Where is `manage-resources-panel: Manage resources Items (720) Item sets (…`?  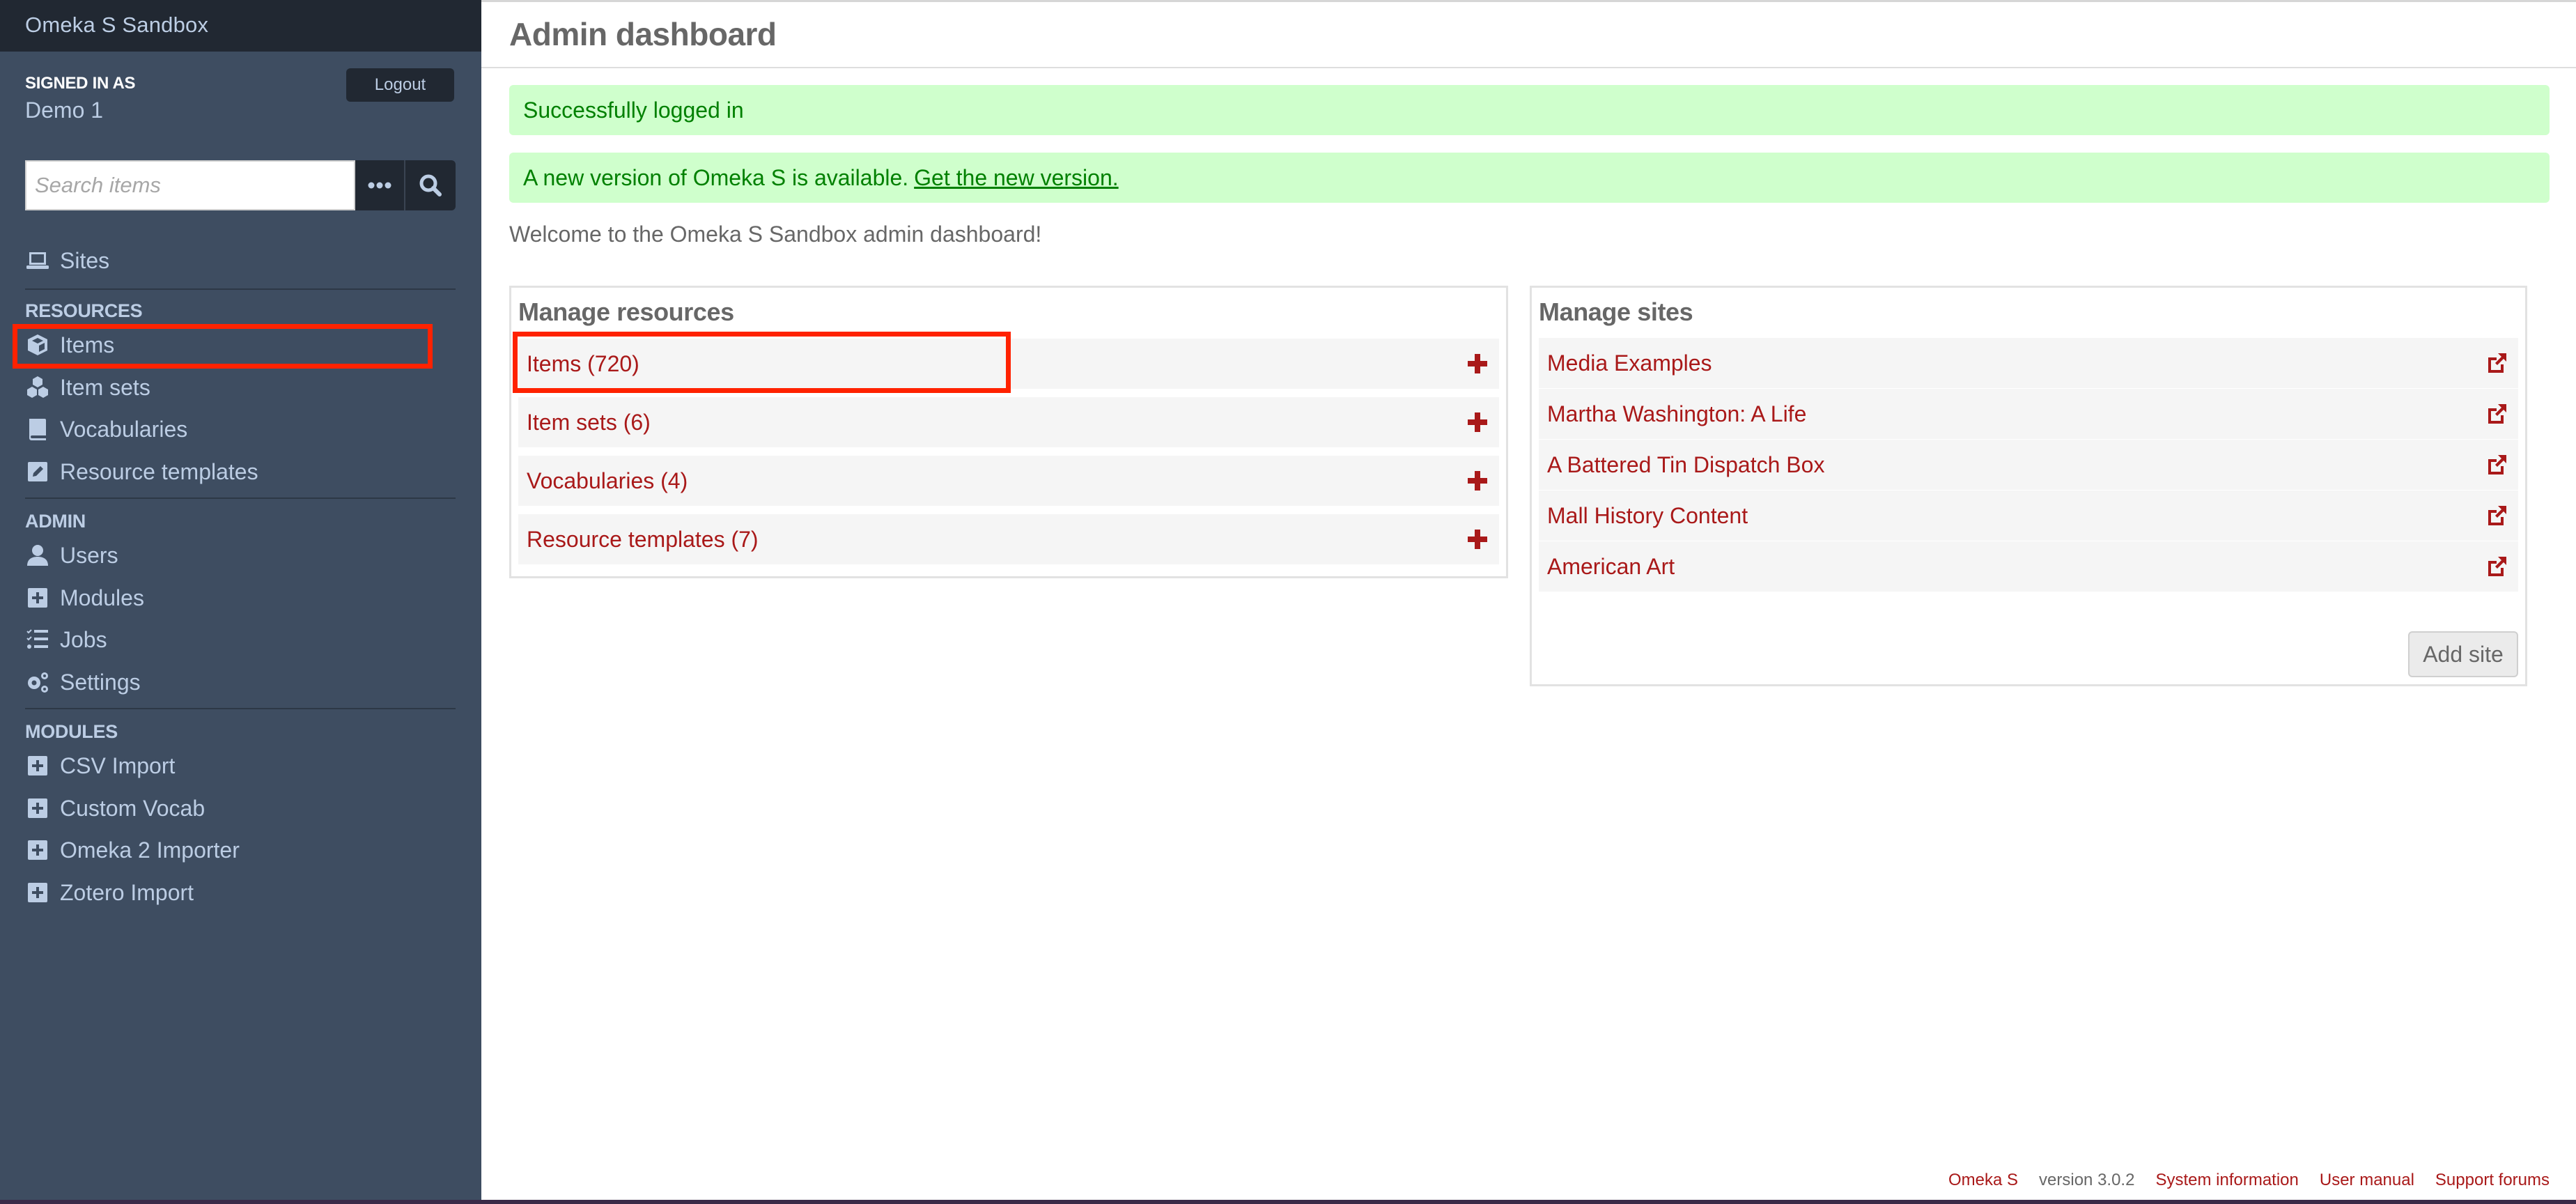
manage-resources-panel: Manage resources Items (720) Item sets (… is located at coordinates (1008, 432).